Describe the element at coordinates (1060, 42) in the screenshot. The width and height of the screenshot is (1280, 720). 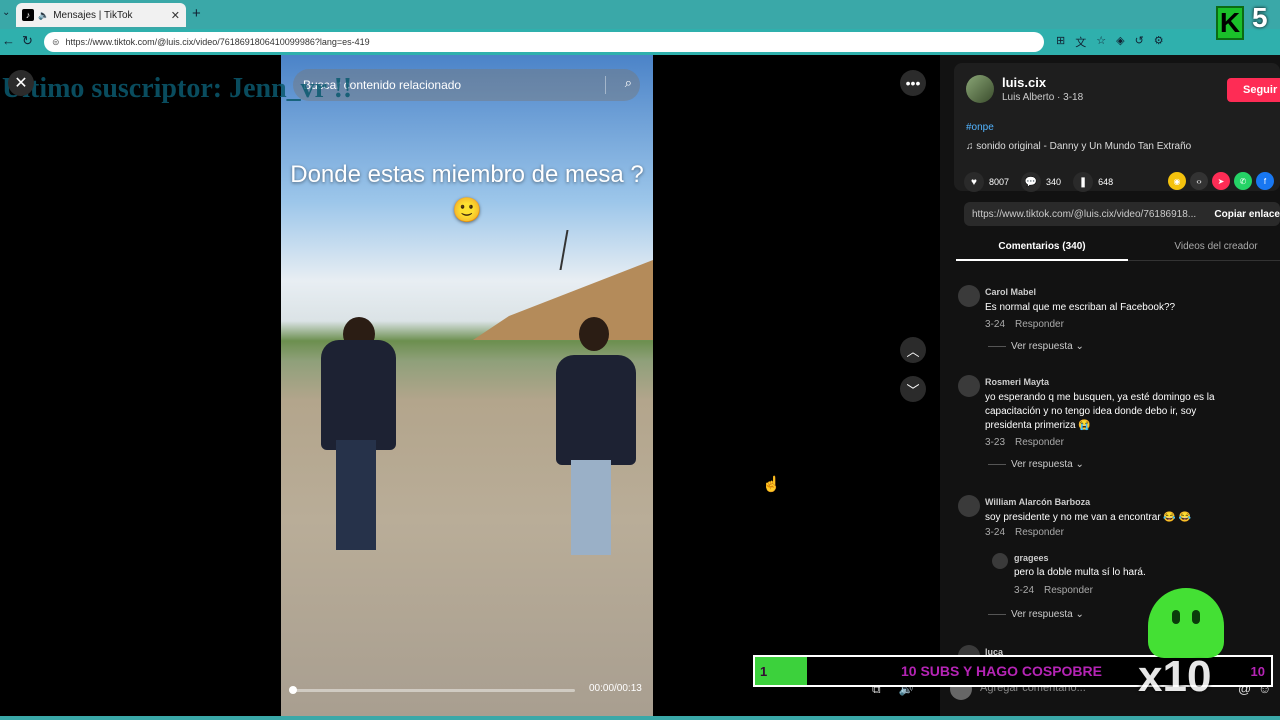
I see `apps-icon: ⊞` at that location.